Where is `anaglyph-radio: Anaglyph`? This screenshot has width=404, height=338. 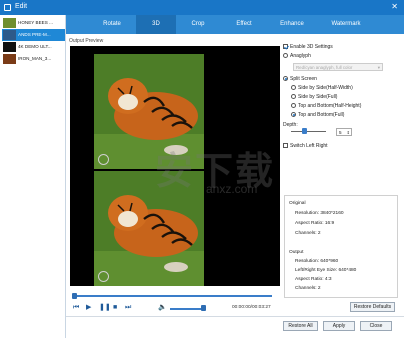 anaglyph-radio: Anaglyph is located at coordinates (297, 56).